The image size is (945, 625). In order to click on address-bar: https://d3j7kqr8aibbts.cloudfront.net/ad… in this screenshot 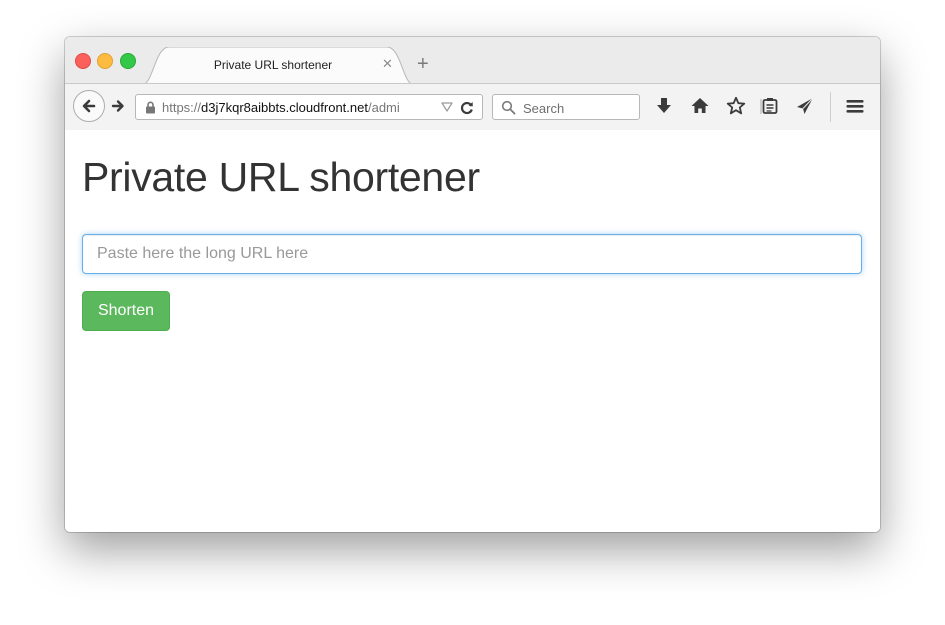, I will do `click(309, 107)`.